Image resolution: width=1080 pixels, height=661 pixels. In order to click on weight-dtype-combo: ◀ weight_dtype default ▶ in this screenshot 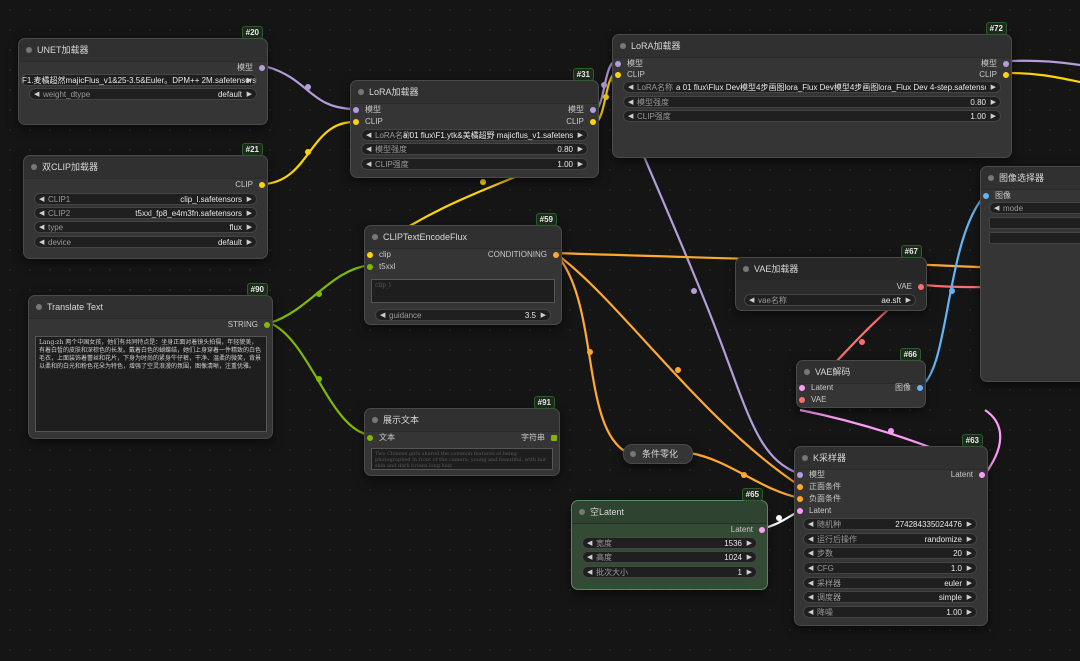, I will do `click(143, 94)`.